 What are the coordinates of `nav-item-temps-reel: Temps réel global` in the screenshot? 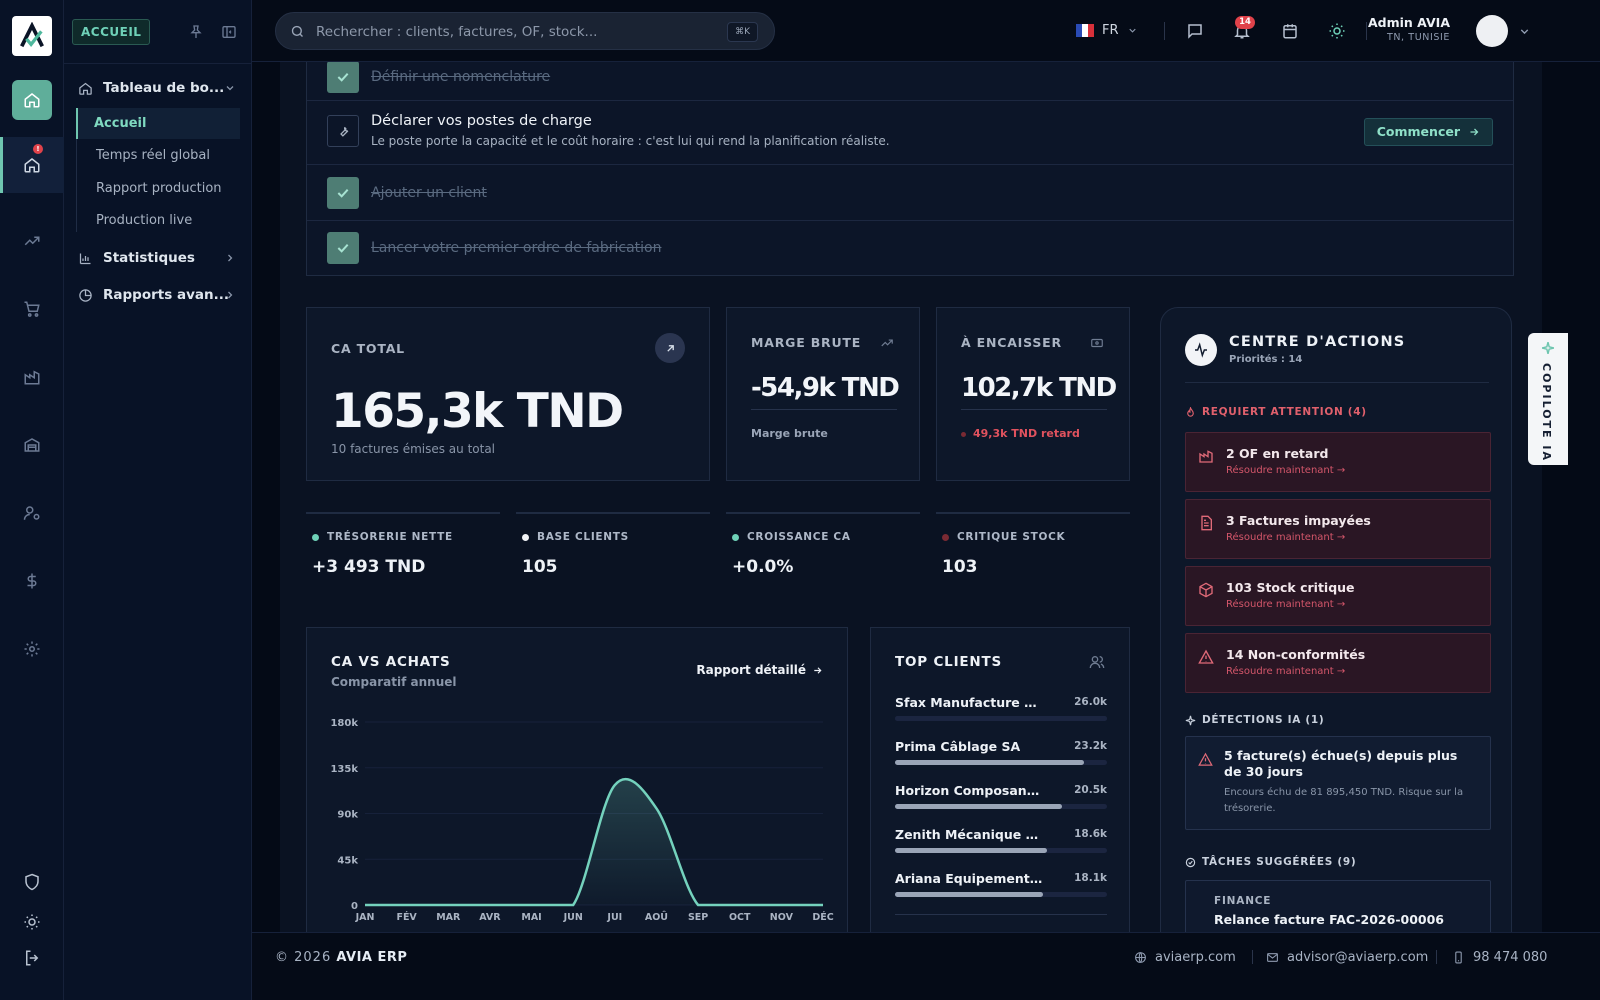 It's located at (153, 155).